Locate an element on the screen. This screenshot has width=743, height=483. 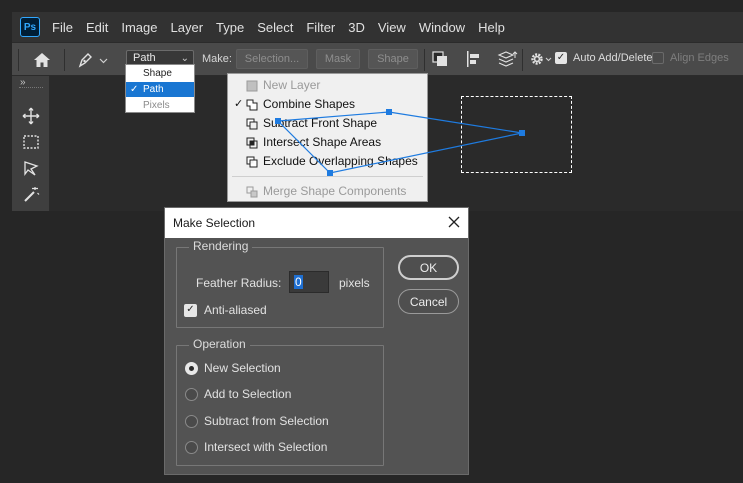
panel-grip is located at coordinates (31, 88).